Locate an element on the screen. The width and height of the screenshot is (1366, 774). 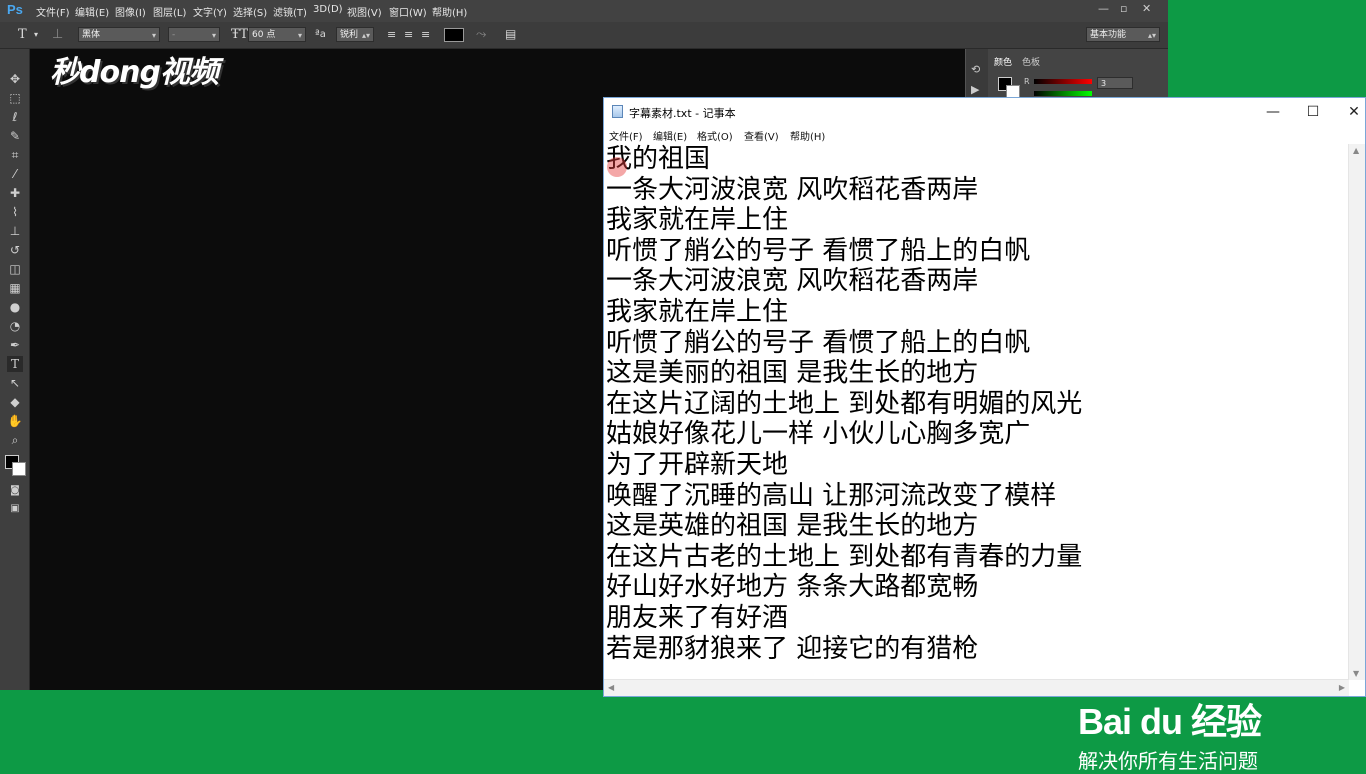
ps-menu-help: 帮助(H) is located at coordinates (449, 11).